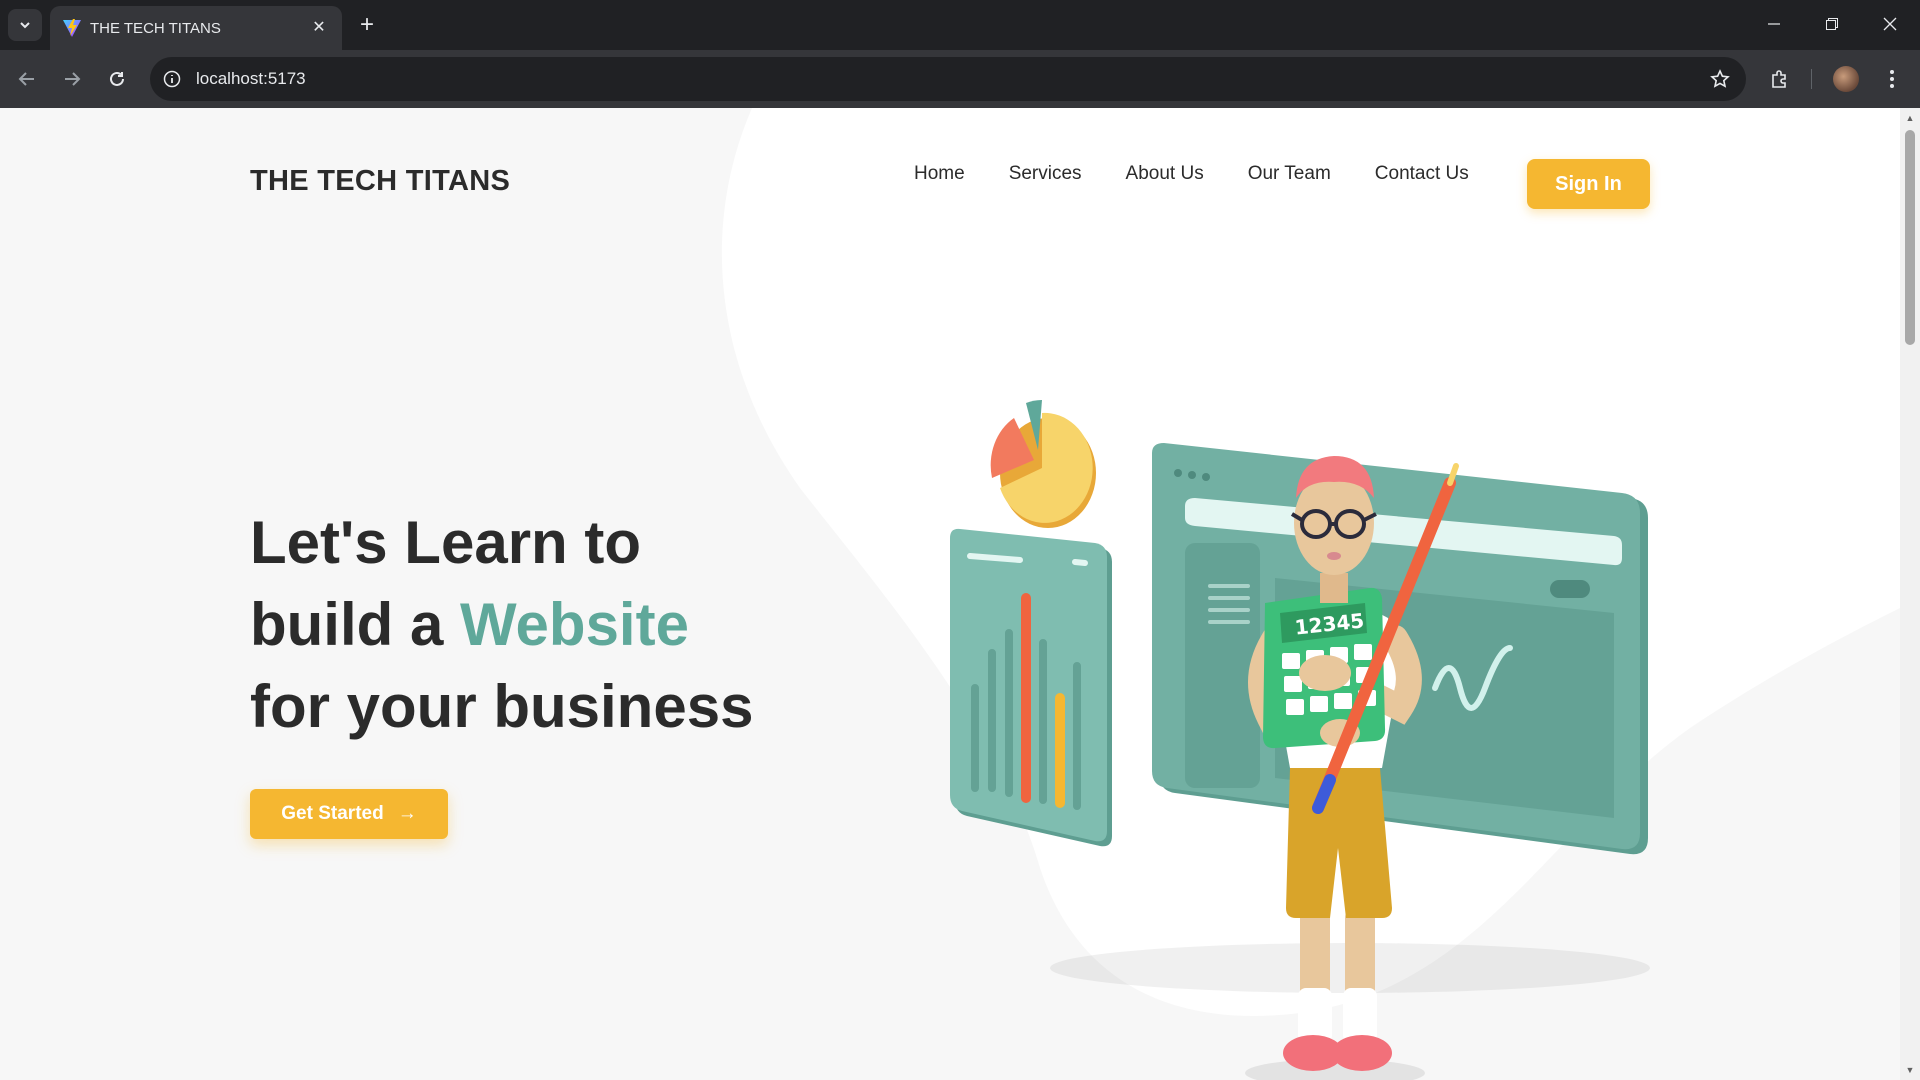  I want to click on hero-accent-word: Website, so click(574, 624).